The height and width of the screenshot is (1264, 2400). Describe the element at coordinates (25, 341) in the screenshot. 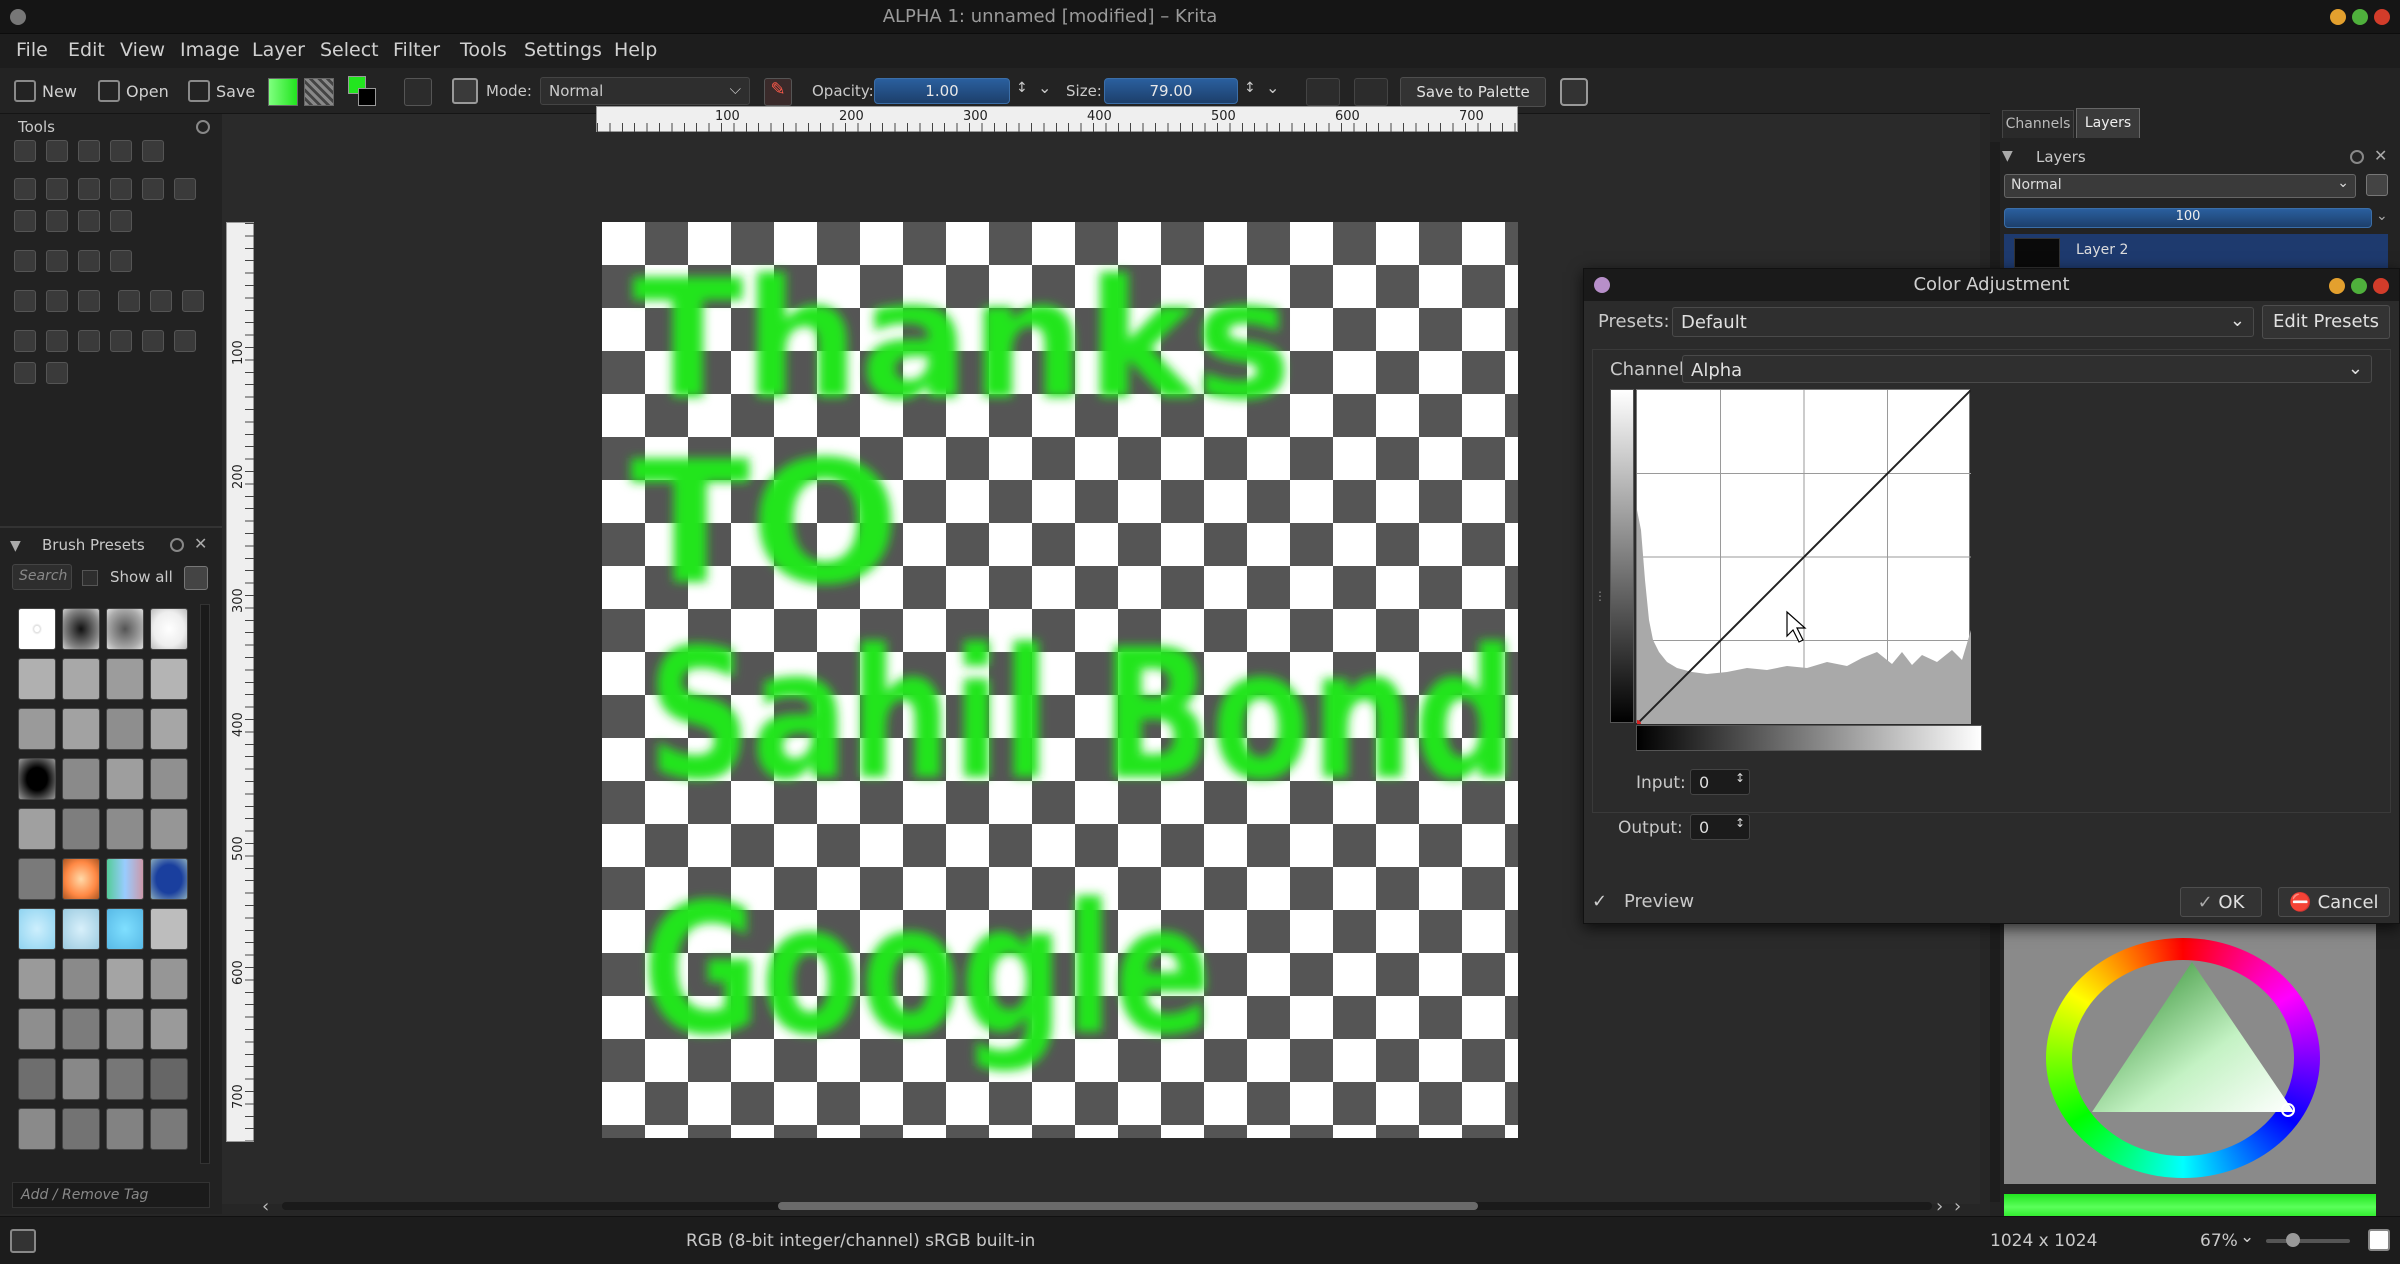

I see `rect-select-icon` at that location.